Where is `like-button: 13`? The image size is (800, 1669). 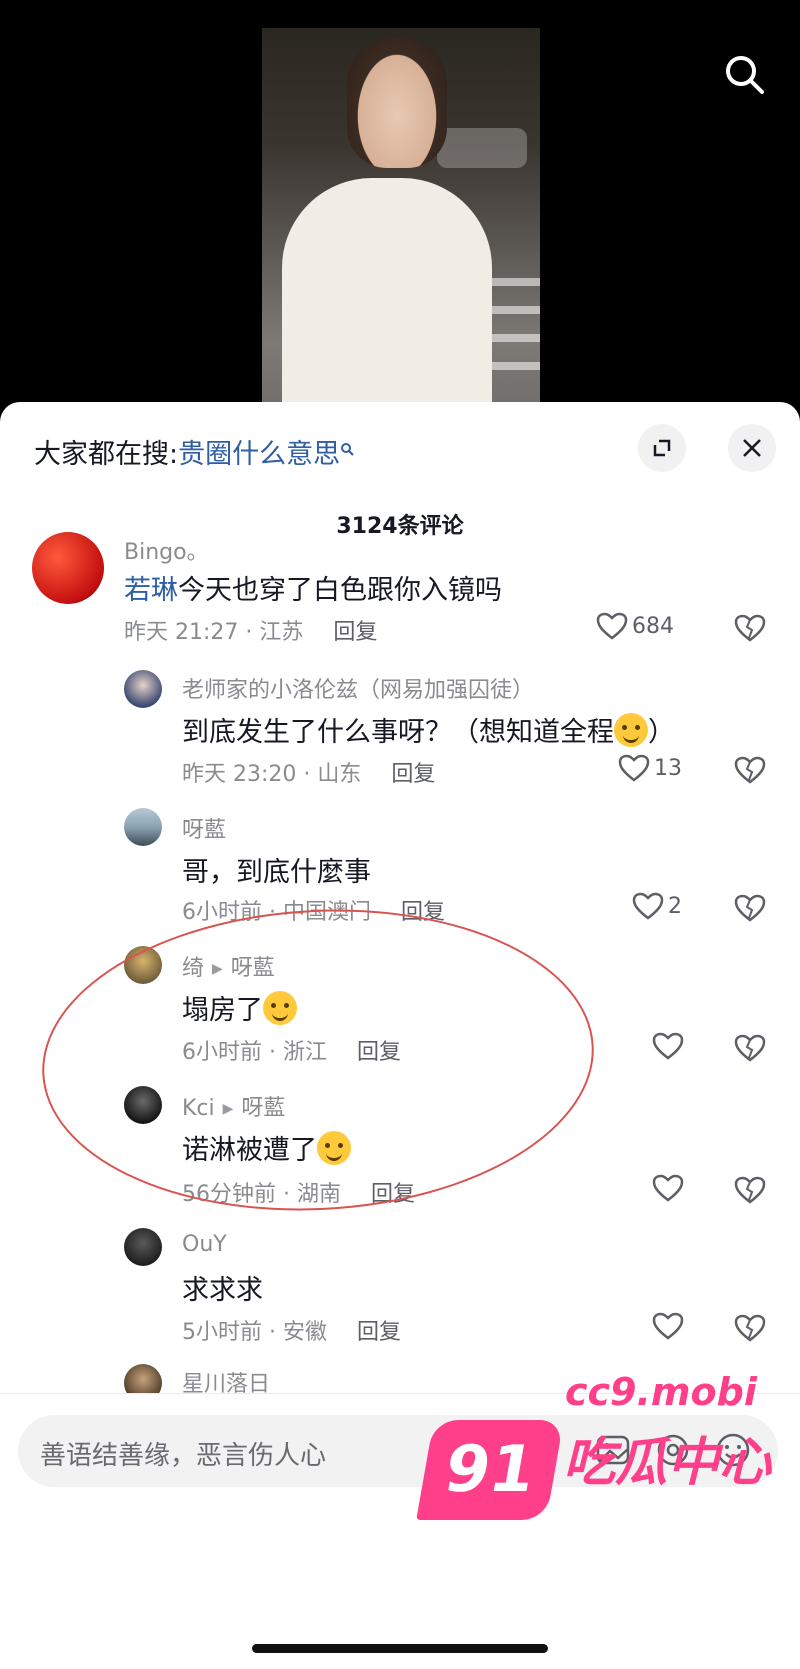
like-button: 13 is located at coordinates (650, 768).